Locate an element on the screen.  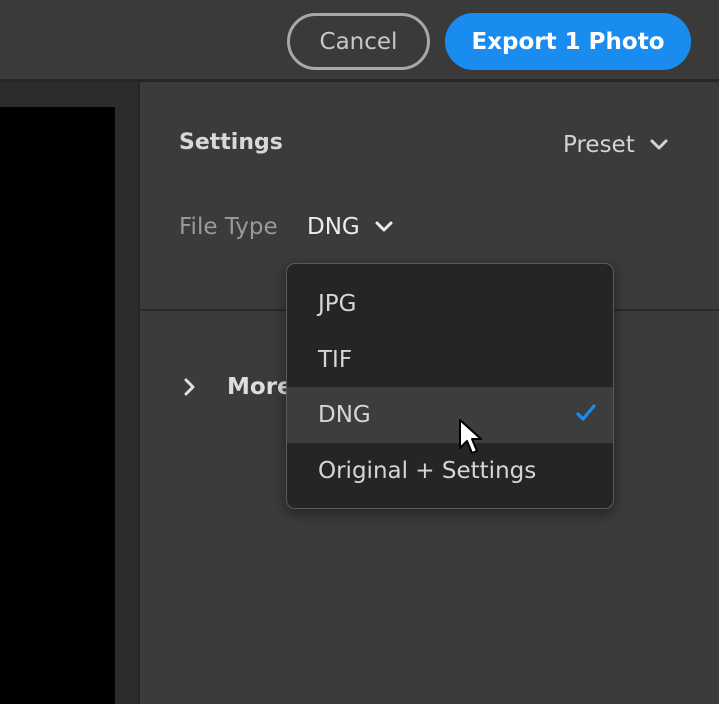
dropdown-option-label: JPG is located at coordinates (337, 304).